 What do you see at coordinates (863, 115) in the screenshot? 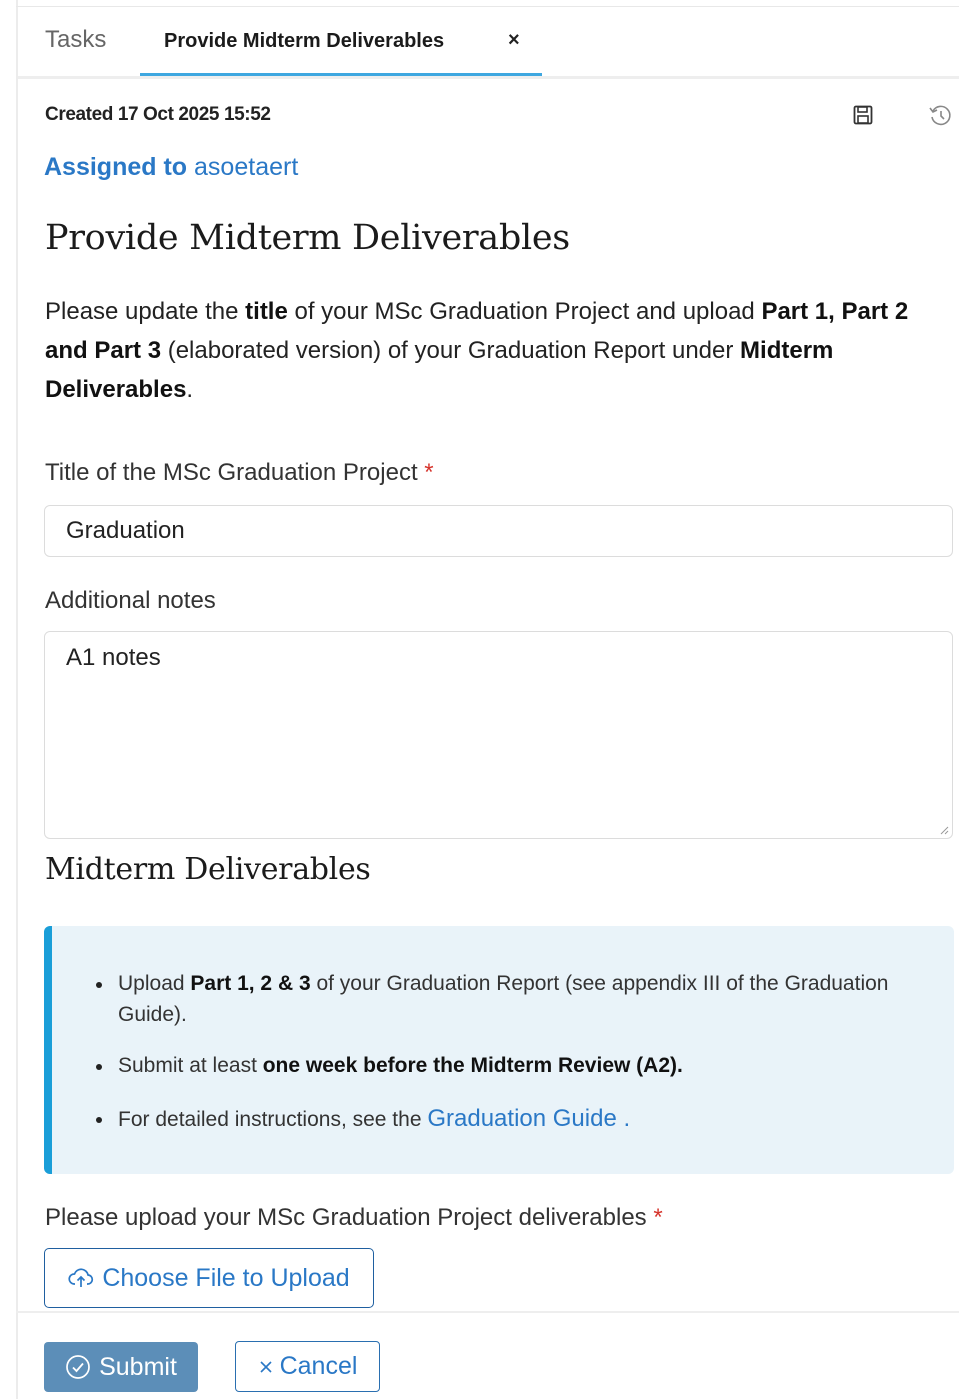
I see `save-icon` at bounding box center [863, 115].